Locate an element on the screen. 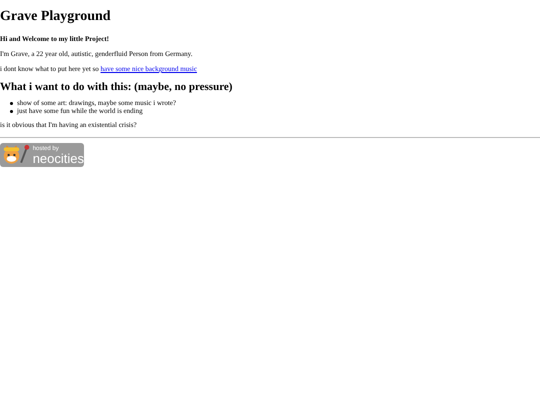 The height and width of the screenshot is (405, 540). page-title: Grave Playground is located at coordinates (55, 17).